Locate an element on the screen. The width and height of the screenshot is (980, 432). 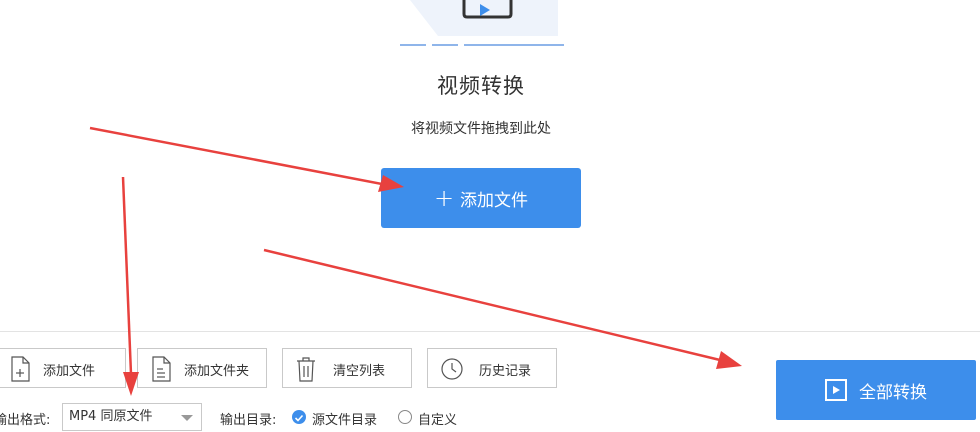
clear-list-button: 清空列表 is located at coordinates (347, 368).